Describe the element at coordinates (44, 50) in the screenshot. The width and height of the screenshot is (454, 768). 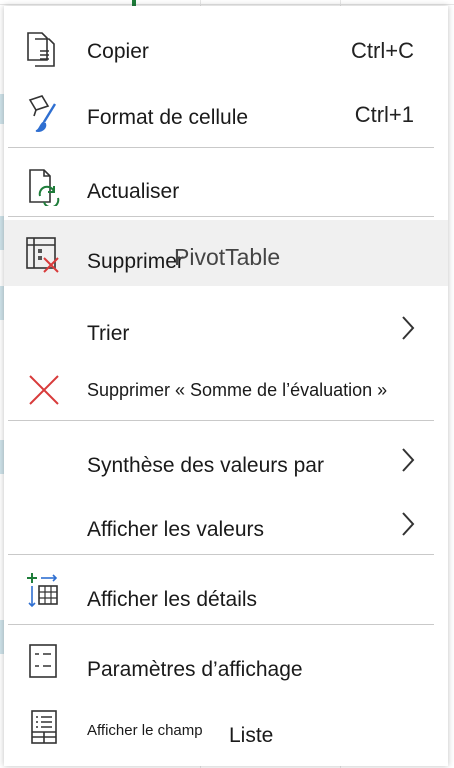
I see `copy-icon` at that location.